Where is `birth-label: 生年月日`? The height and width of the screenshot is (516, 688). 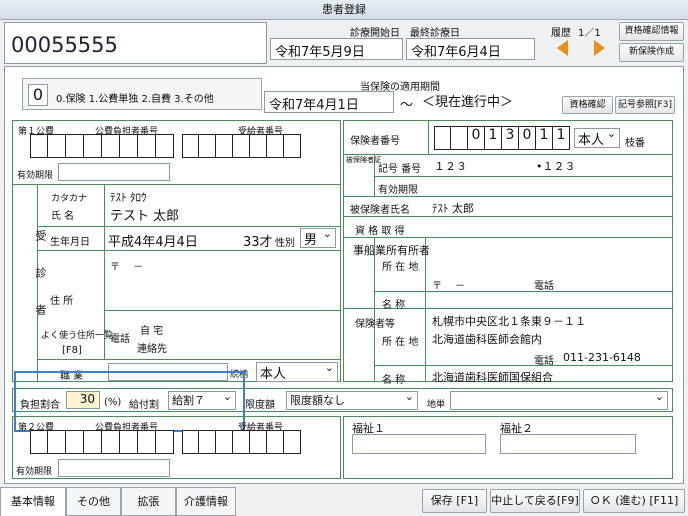 birth-label: 生年月日 is located at coordinates (70, 242).